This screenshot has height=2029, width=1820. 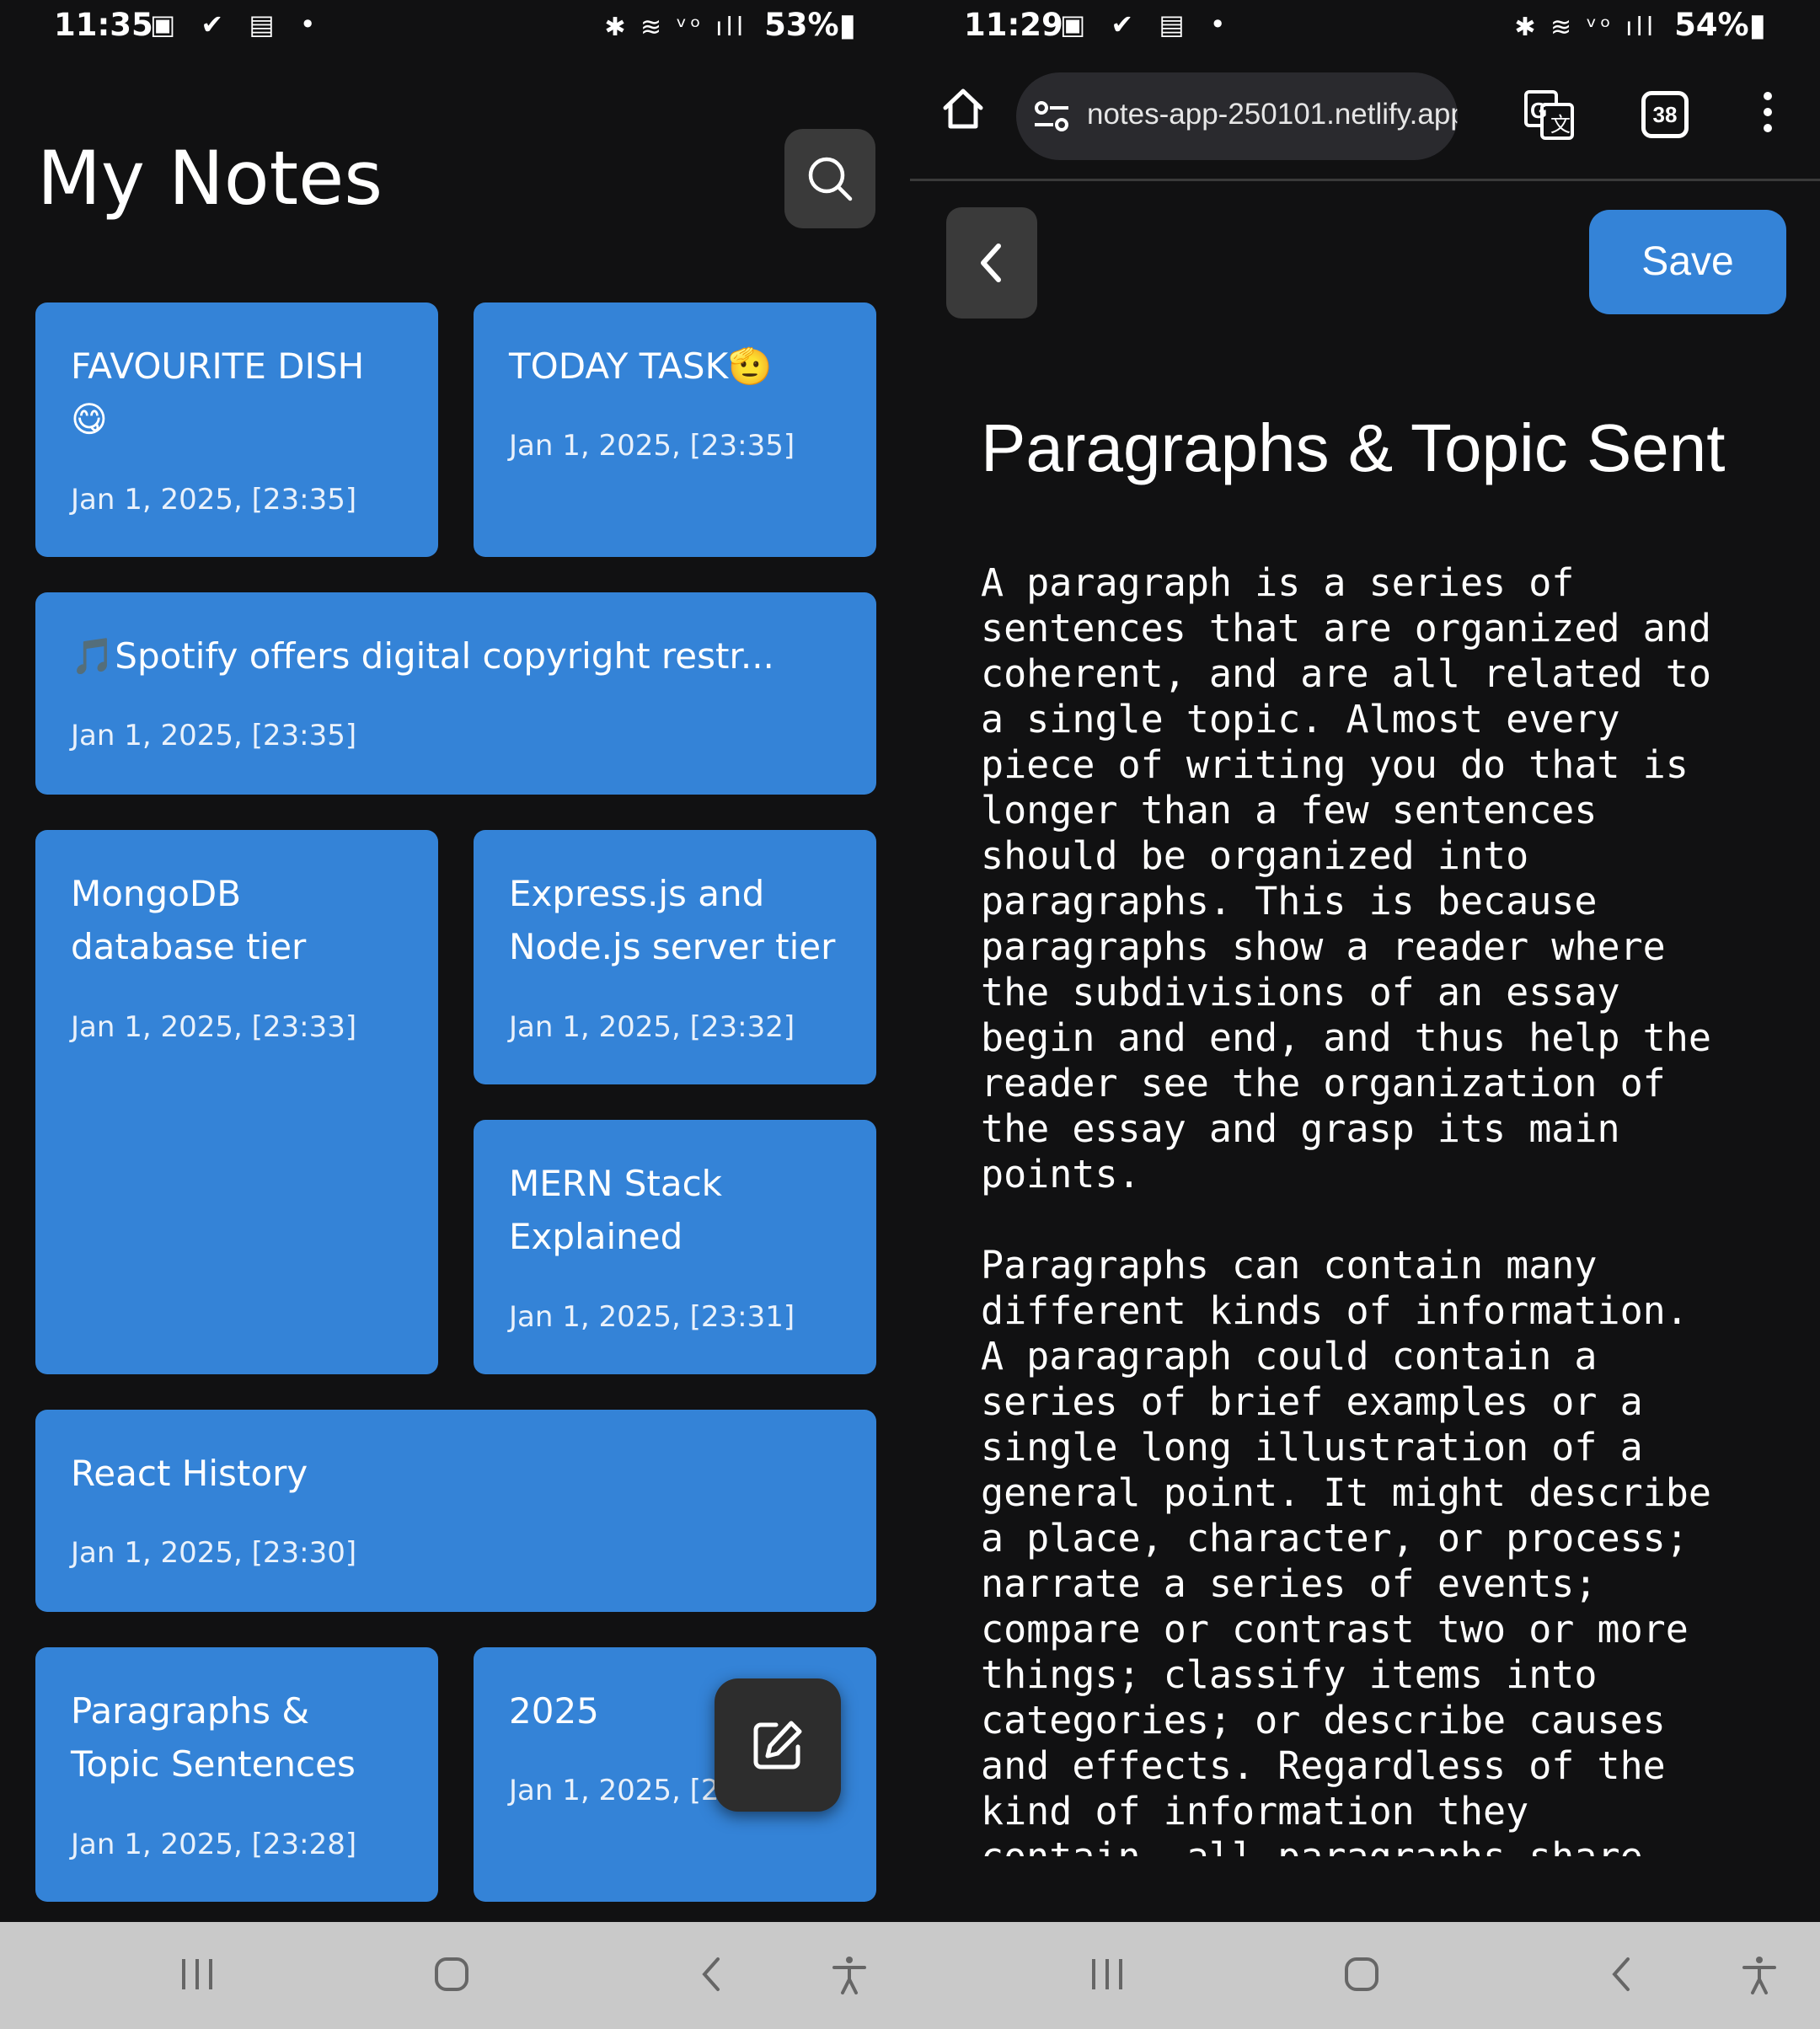 I want to click on browser-toolbar: notes-app-250101.netlify.app/ G 文 38, so click(x=1365, y=116).